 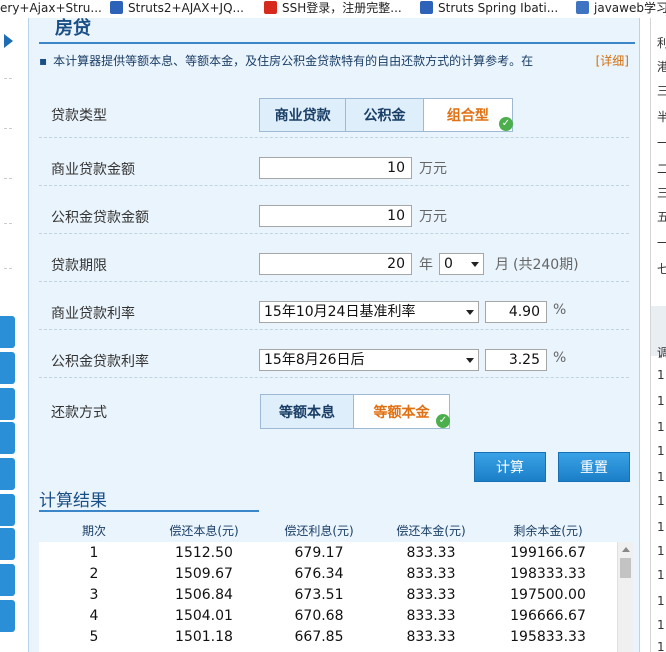 I want to click on term-label: 贷款期限, so click(x=79, y=266).